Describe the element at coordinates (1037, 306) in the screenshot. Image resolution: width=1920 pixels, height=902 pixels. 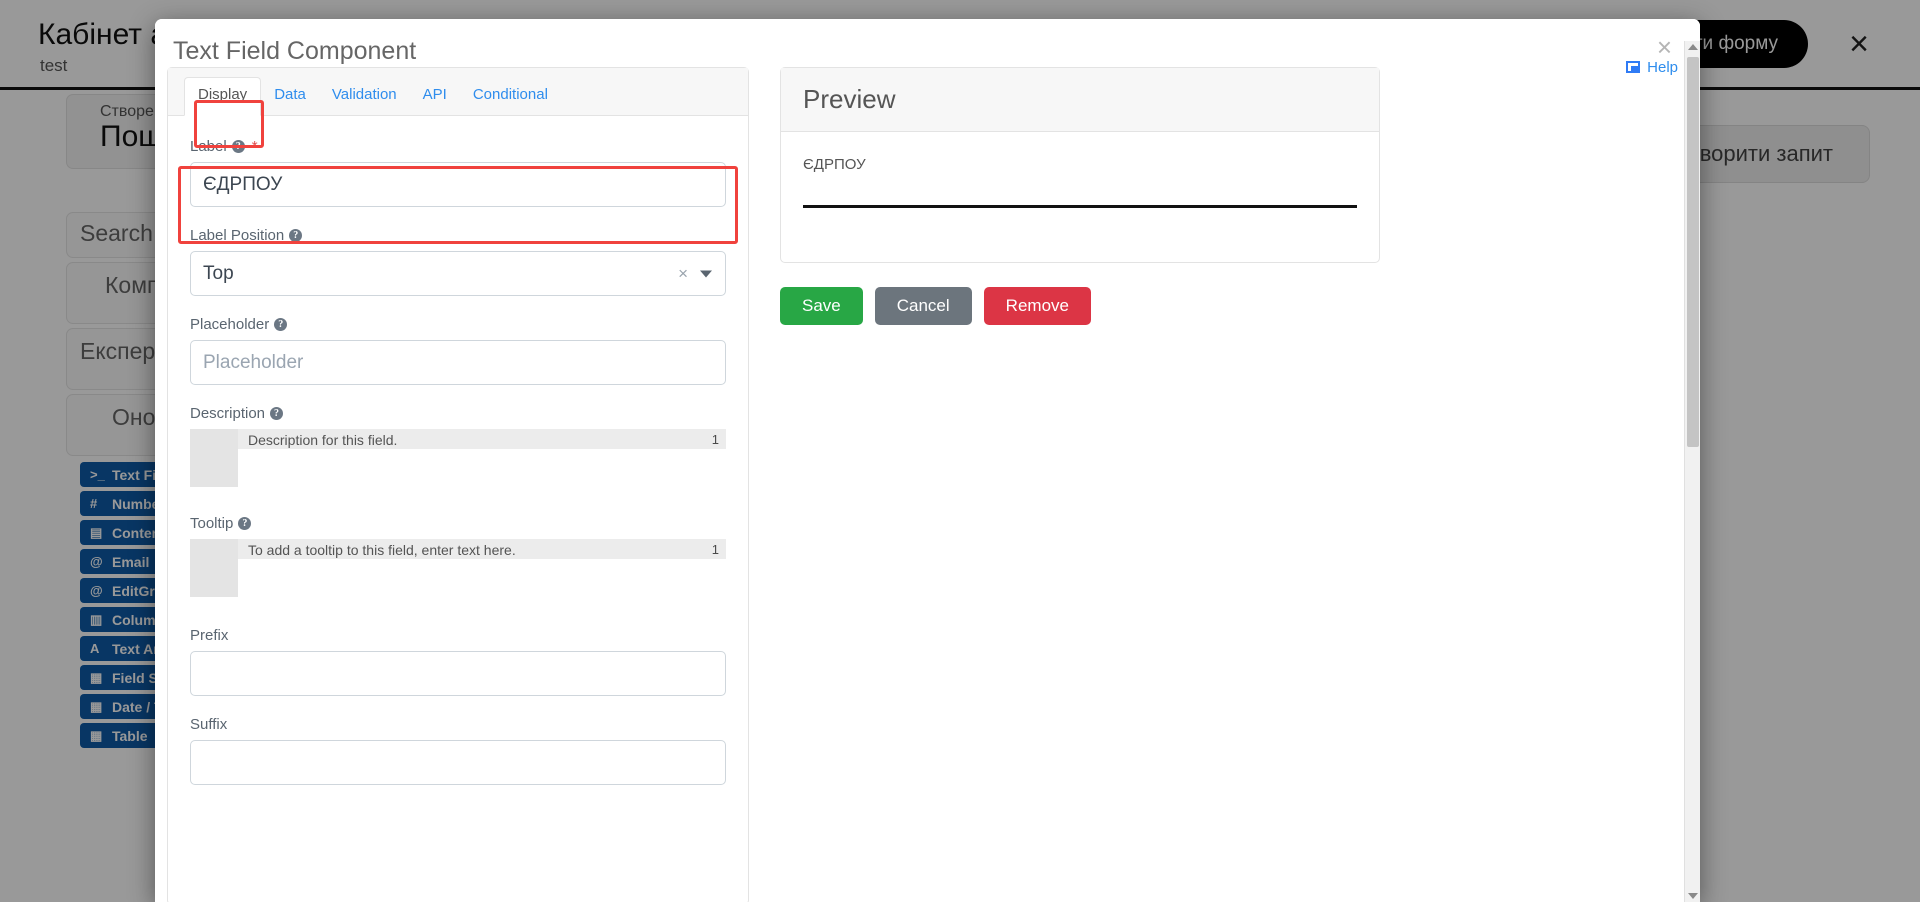
I see `remove-button: Remove` at that location.